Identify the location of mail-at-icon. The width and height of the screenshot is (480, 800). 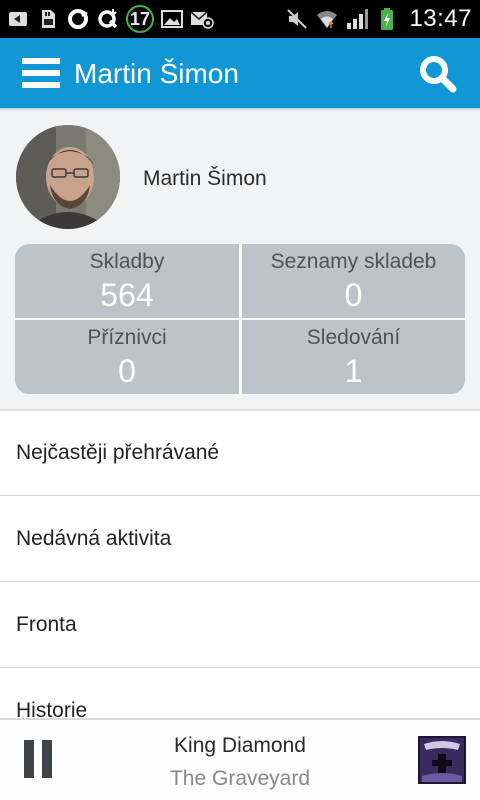
(202, 19).